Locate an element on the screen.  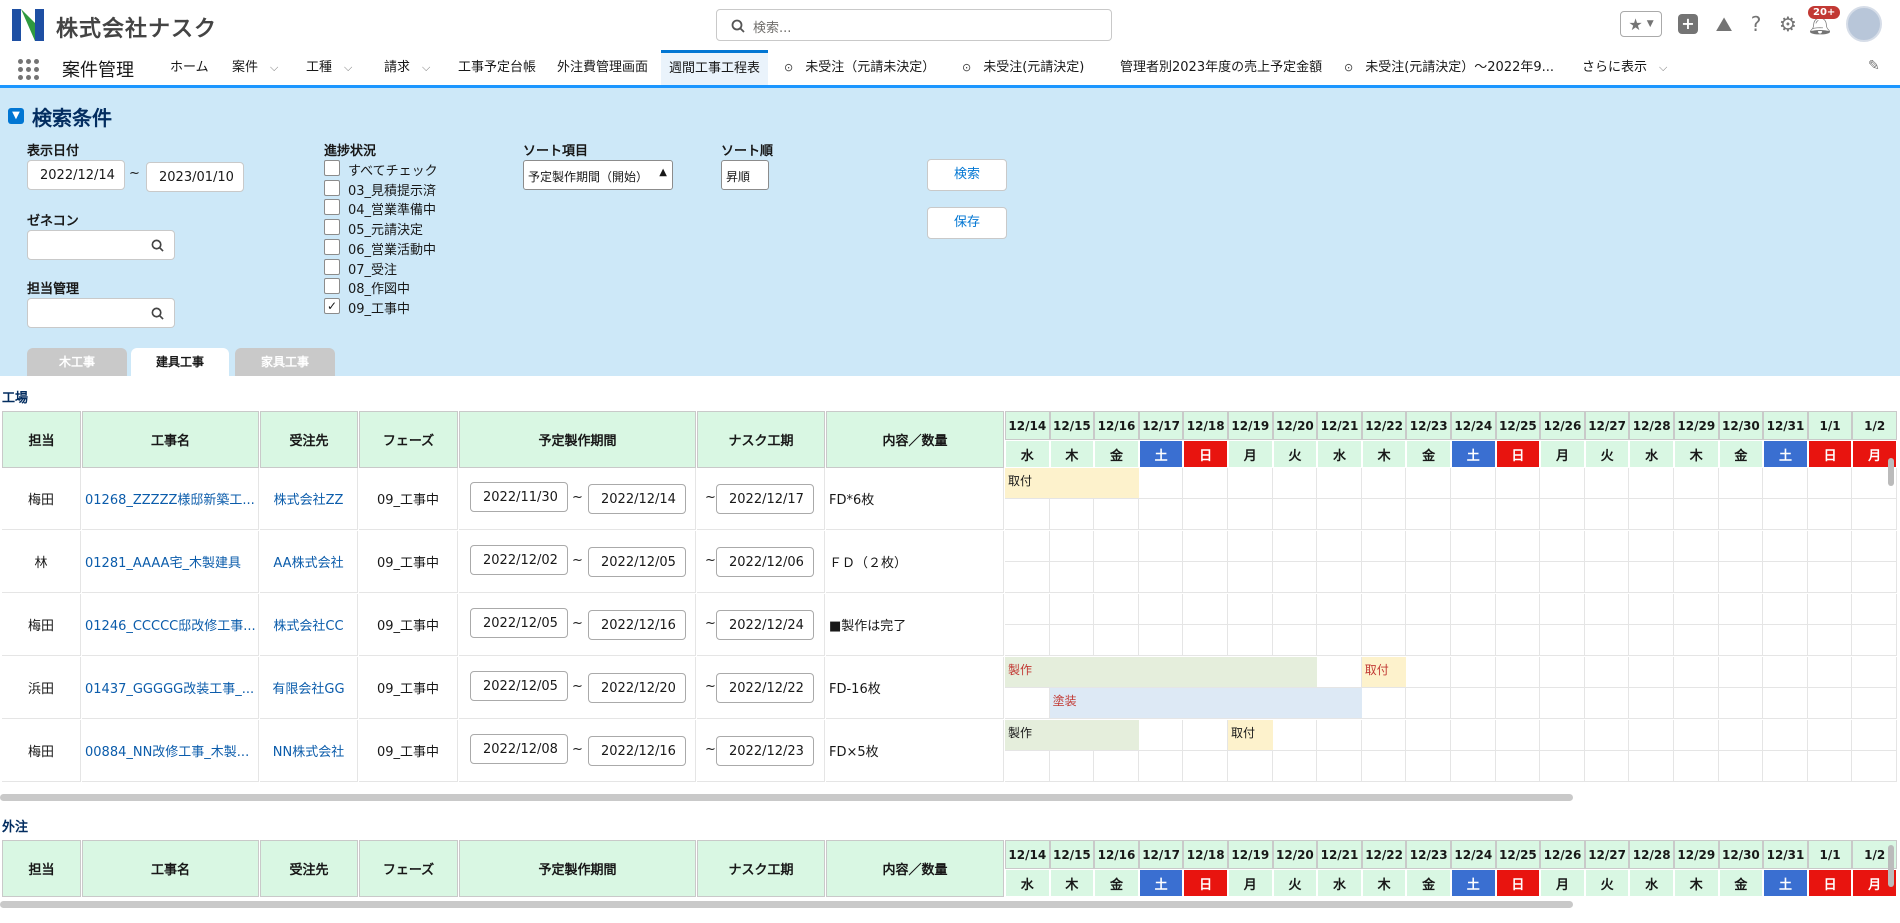
sort-item-select: 予定製作期間（開始） ▲ is located at coordinates (598, 175).